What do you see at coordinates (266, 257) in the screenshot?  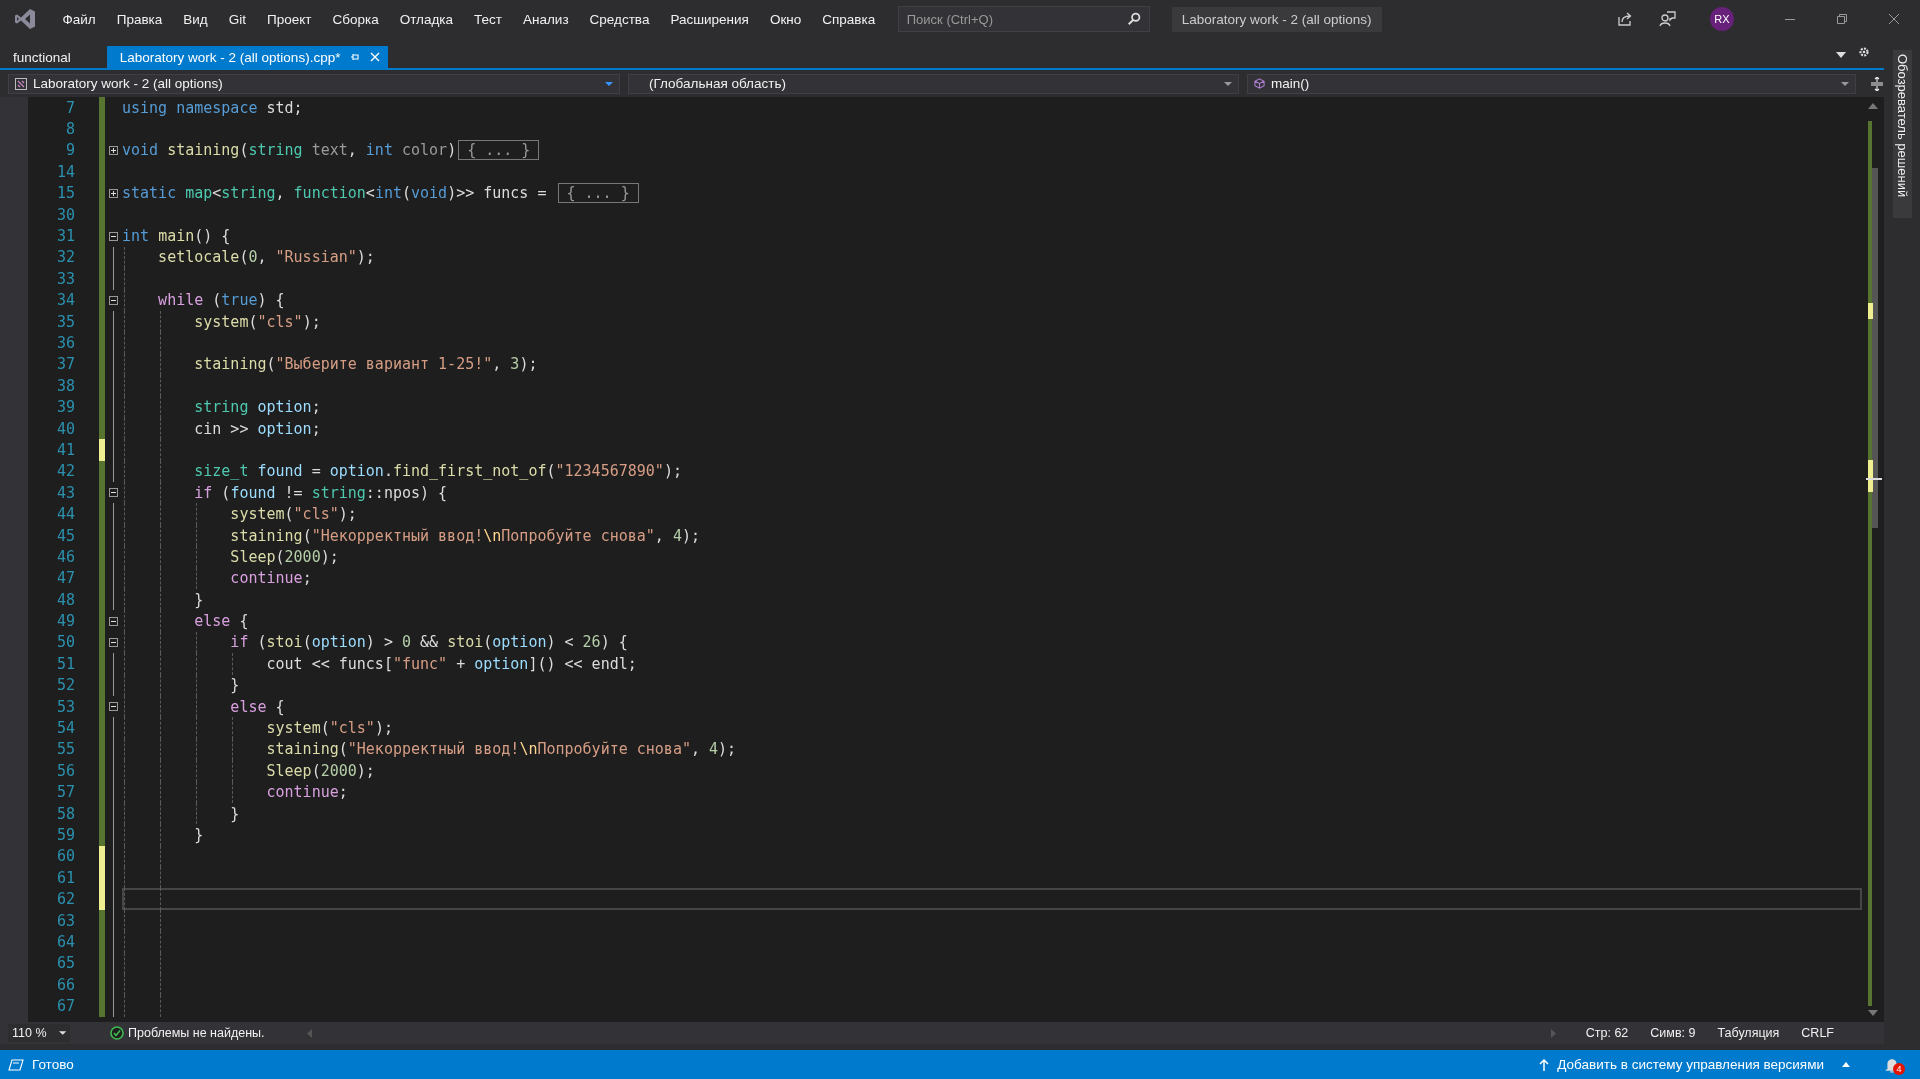 I see `code-line: setlocale(0, "Russian");` at bounding box center [266, 257].